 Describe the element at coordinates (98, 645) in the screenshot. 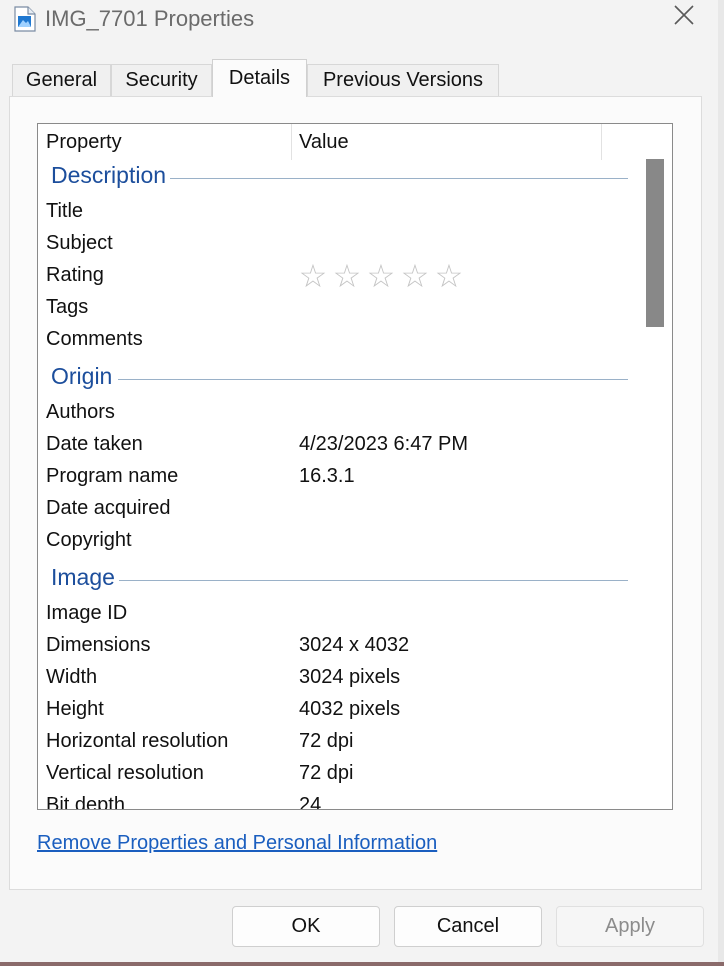

I see `property-name: Dimensions` at that location.